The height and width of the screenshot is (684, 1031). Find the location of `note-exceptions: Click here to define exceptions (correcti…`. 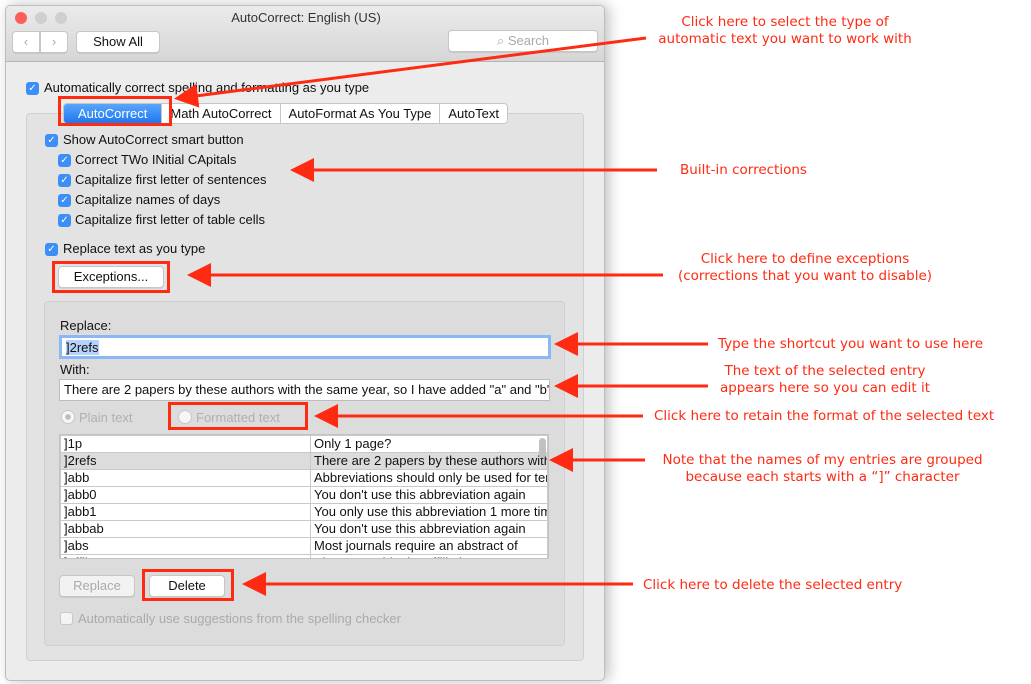

note-exceptions: Click here to define exceptions (correcti… is located at coordinates (805, 268).